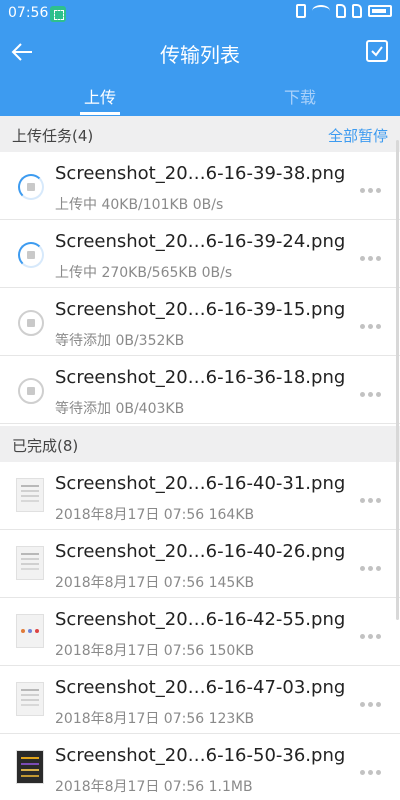 The image size is (400, 800). Describe the element at coordinates (200, 309) in the screenshot. I see `file-name: Screenshot_20…6-16-39-15.png` at that location.